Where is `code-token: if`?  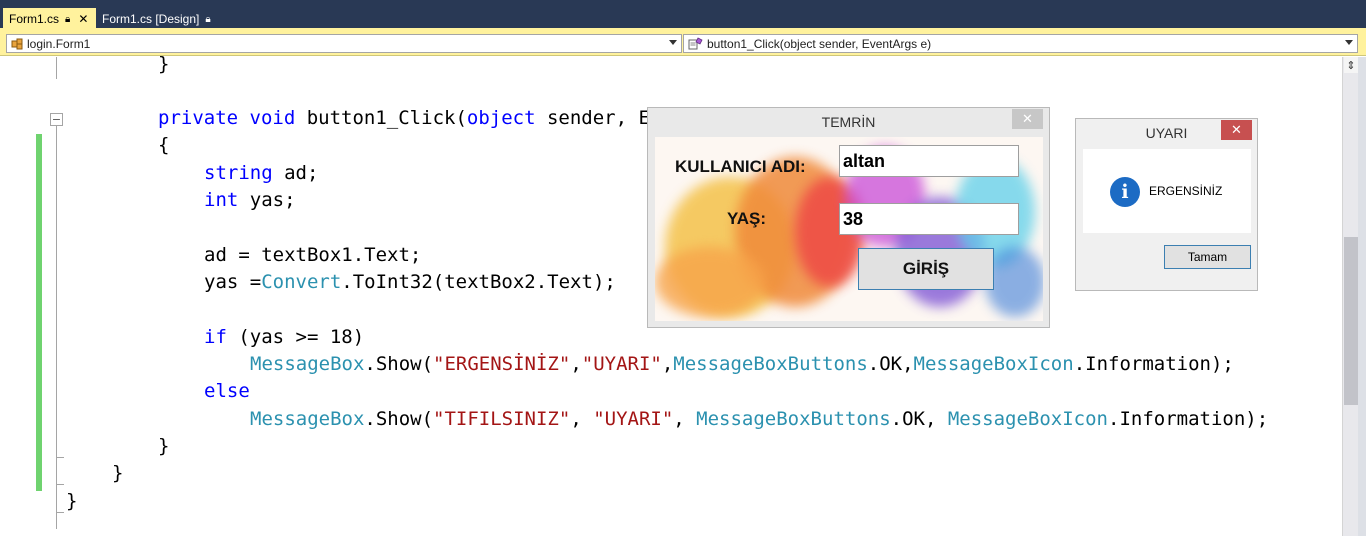 code-token: if is located at coordinates (215, 337).